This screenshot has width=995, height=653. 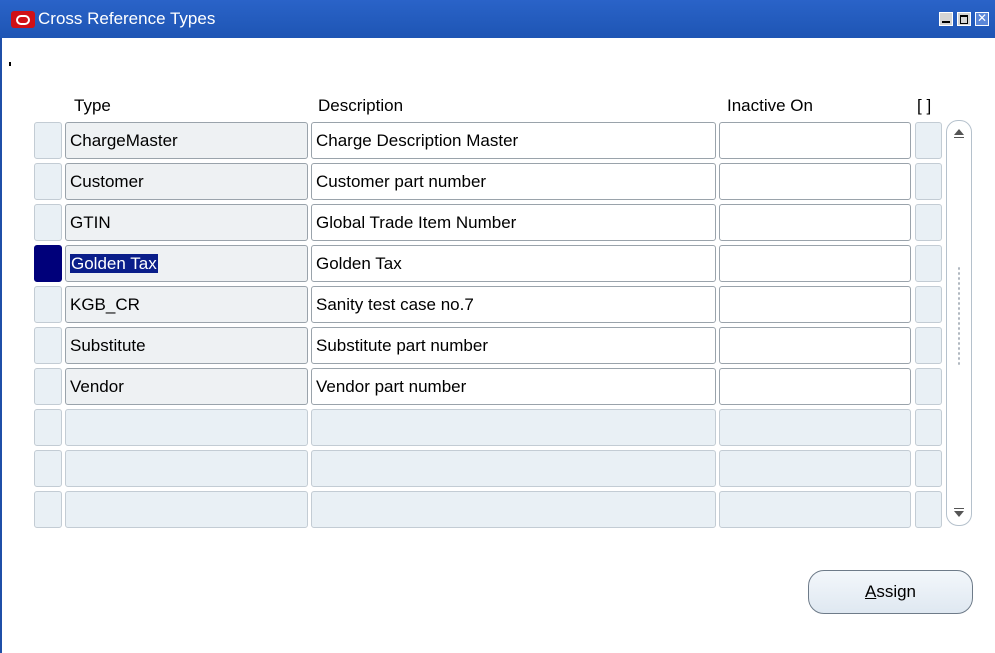 I want to click on description-cell: Vendor part number, so click(x=513, y=386).